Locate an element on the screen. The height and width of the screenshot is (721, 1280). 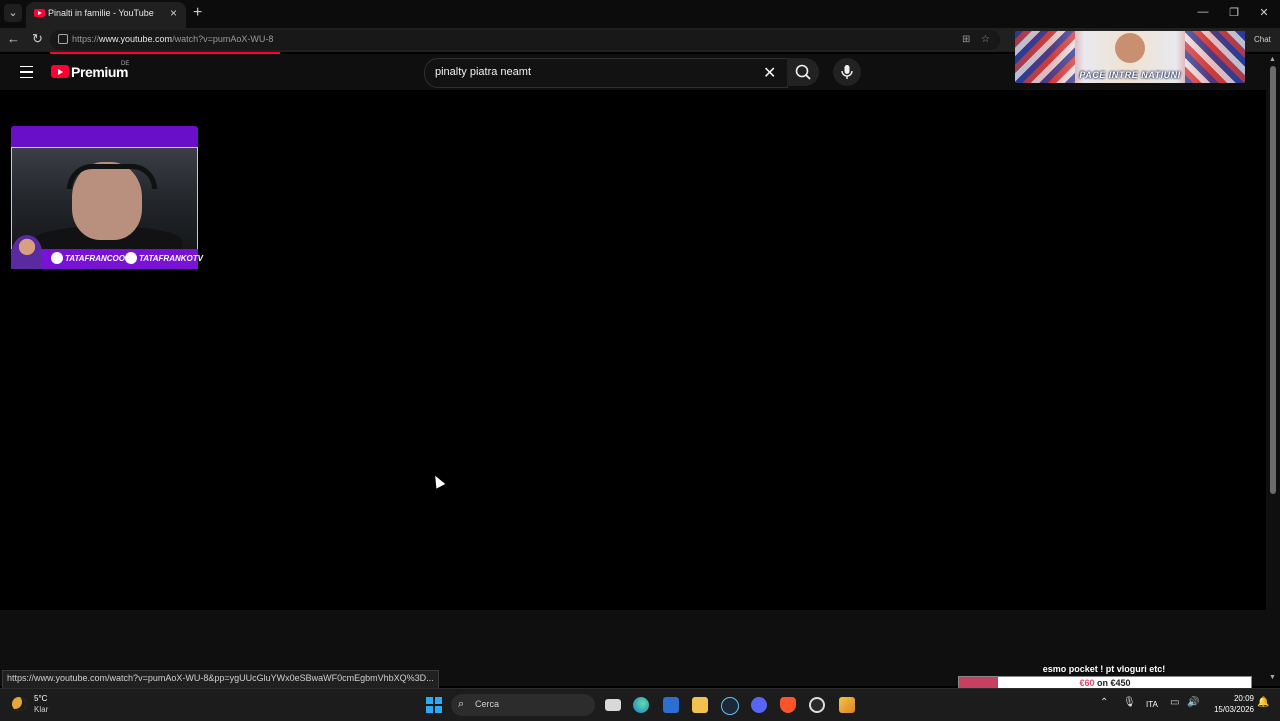
new-tab-button: + is located at coordinates (197, 13).